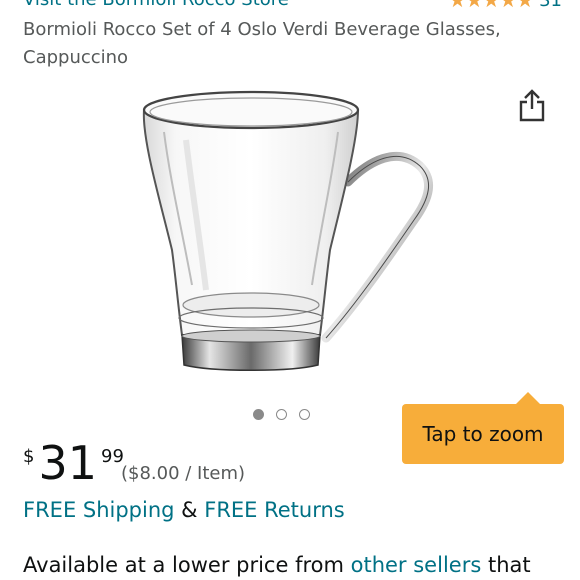 The height and width of the screenshot is (580, 580). I want to click on free-returns-link: FREE Returns, so click(274, 510).